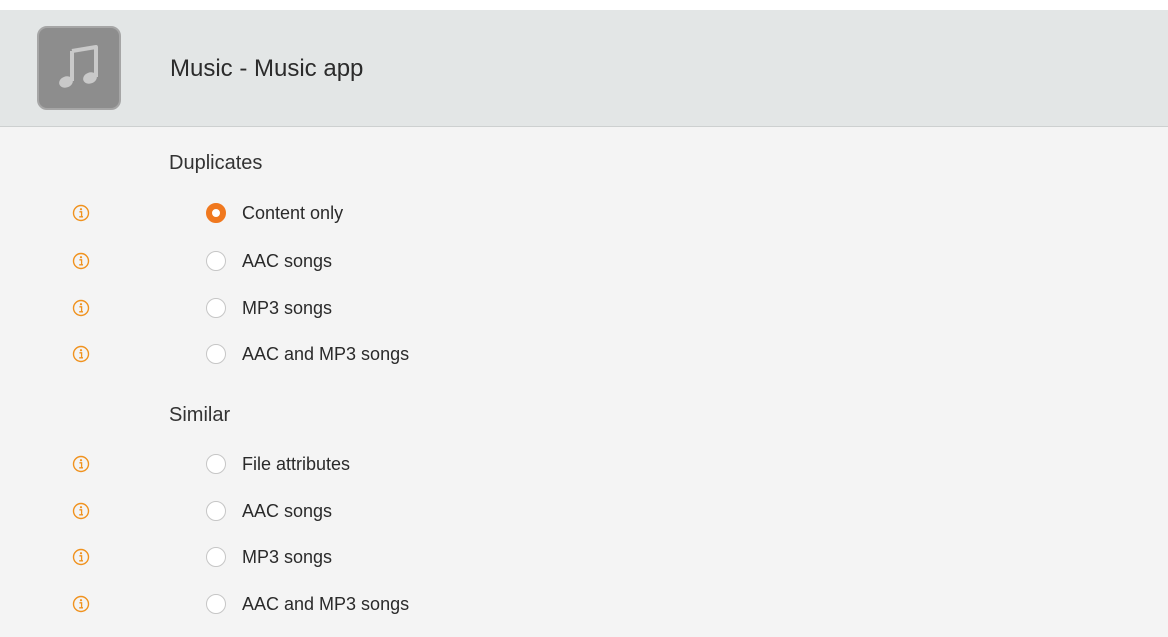 This screenshot has width=1168, height=637. I want to click on option-duplicates-content-only: Content only, so click(274, 213).